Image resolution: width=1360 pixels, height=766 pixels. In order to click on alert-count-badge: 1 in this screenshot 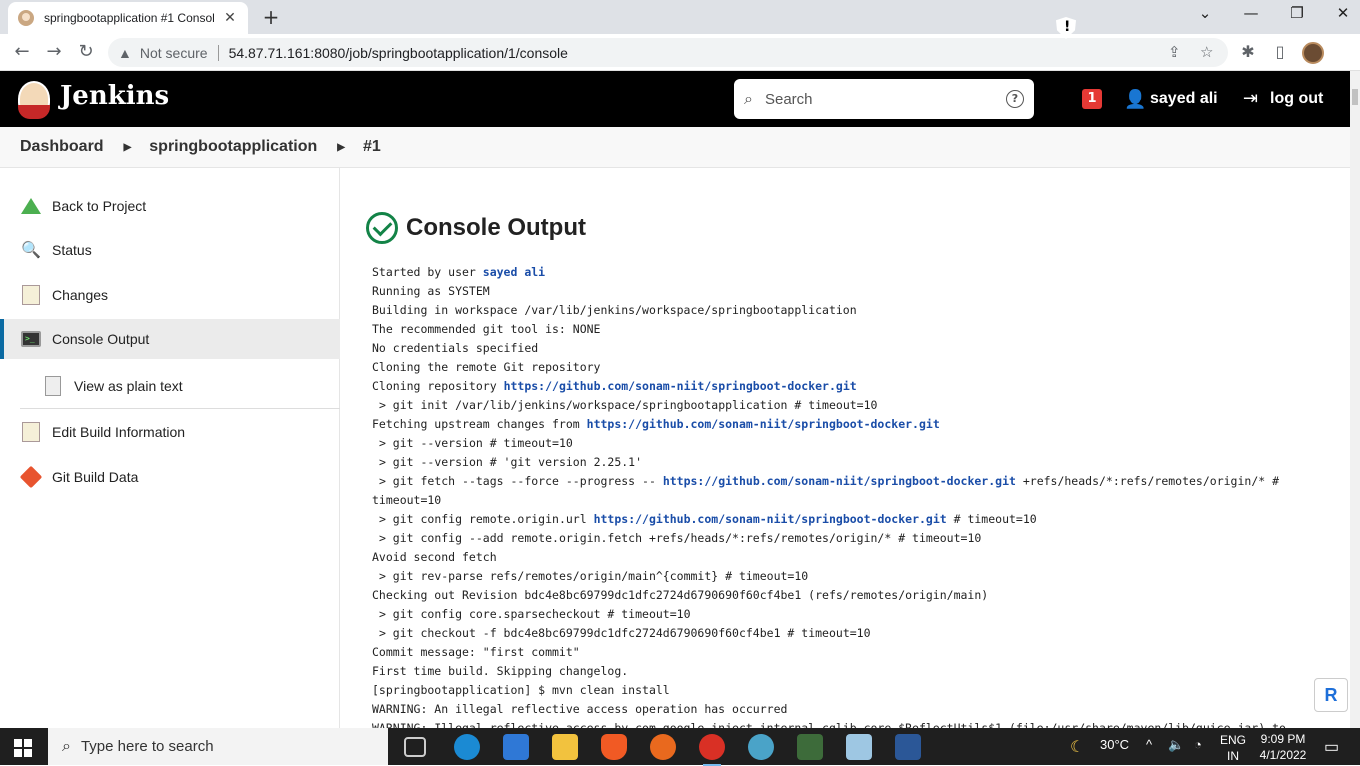, I will do `click(1092, 99)`.